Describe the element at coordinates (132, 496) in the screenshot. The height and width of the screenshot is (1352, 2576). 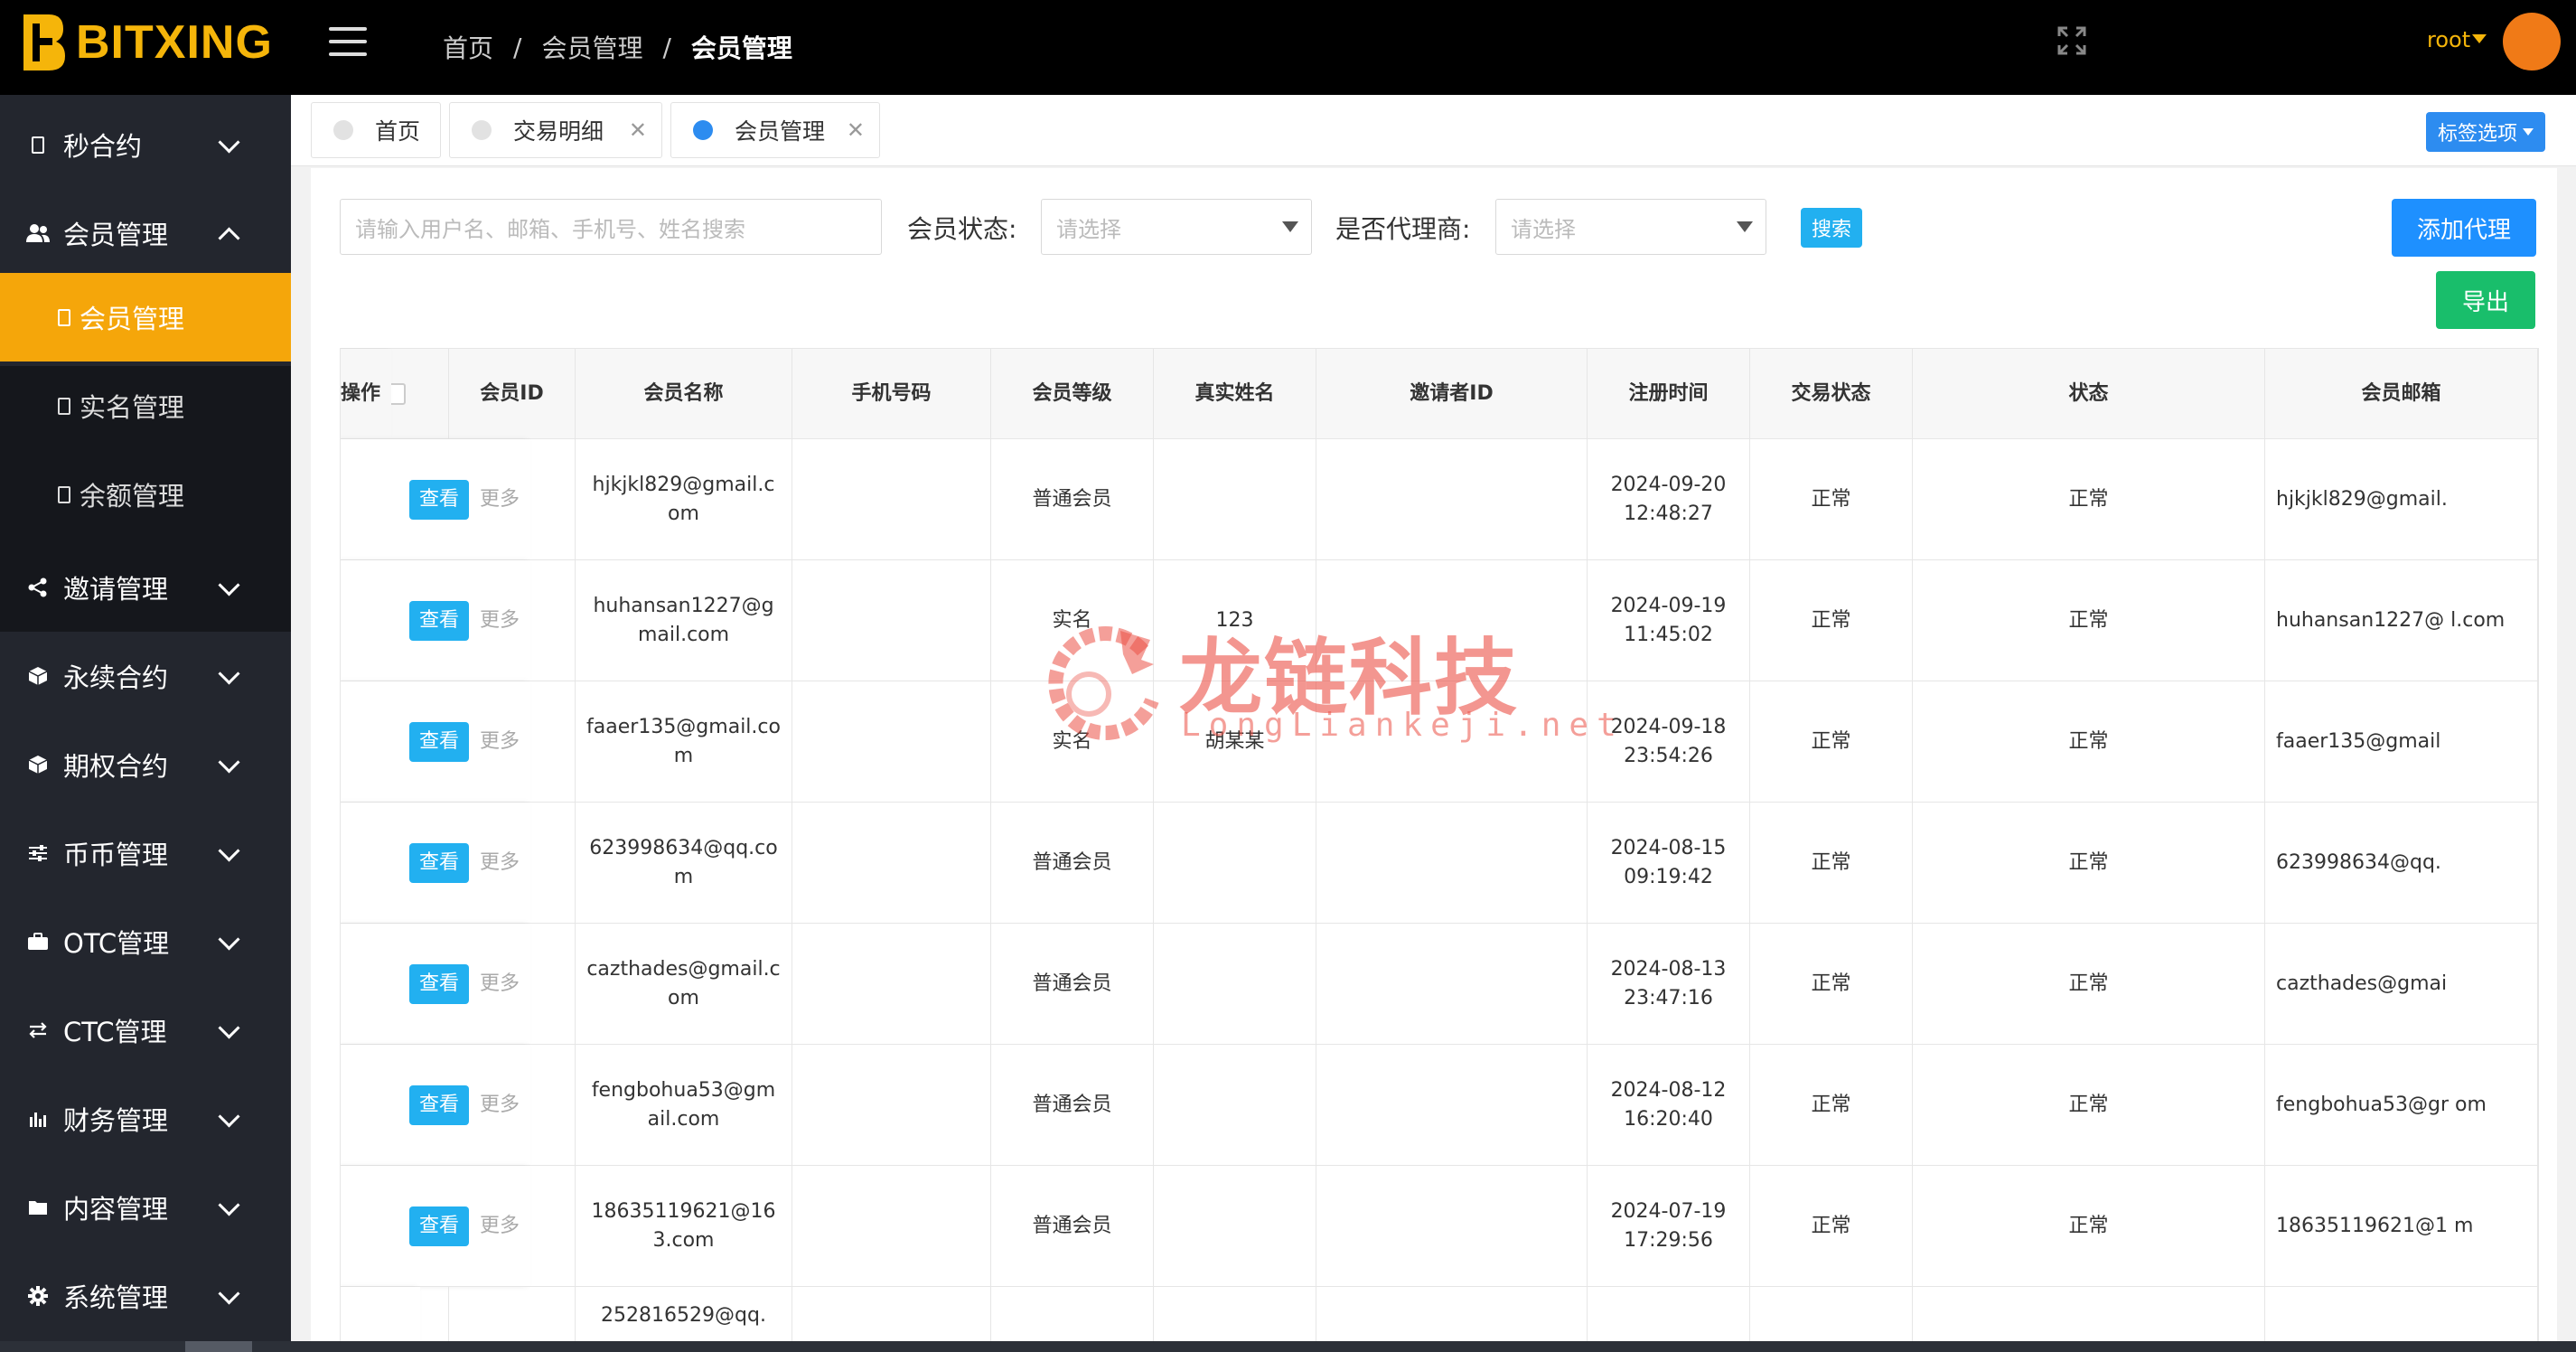
I see `sidebar-subitem-label: 余额管理` at that location.